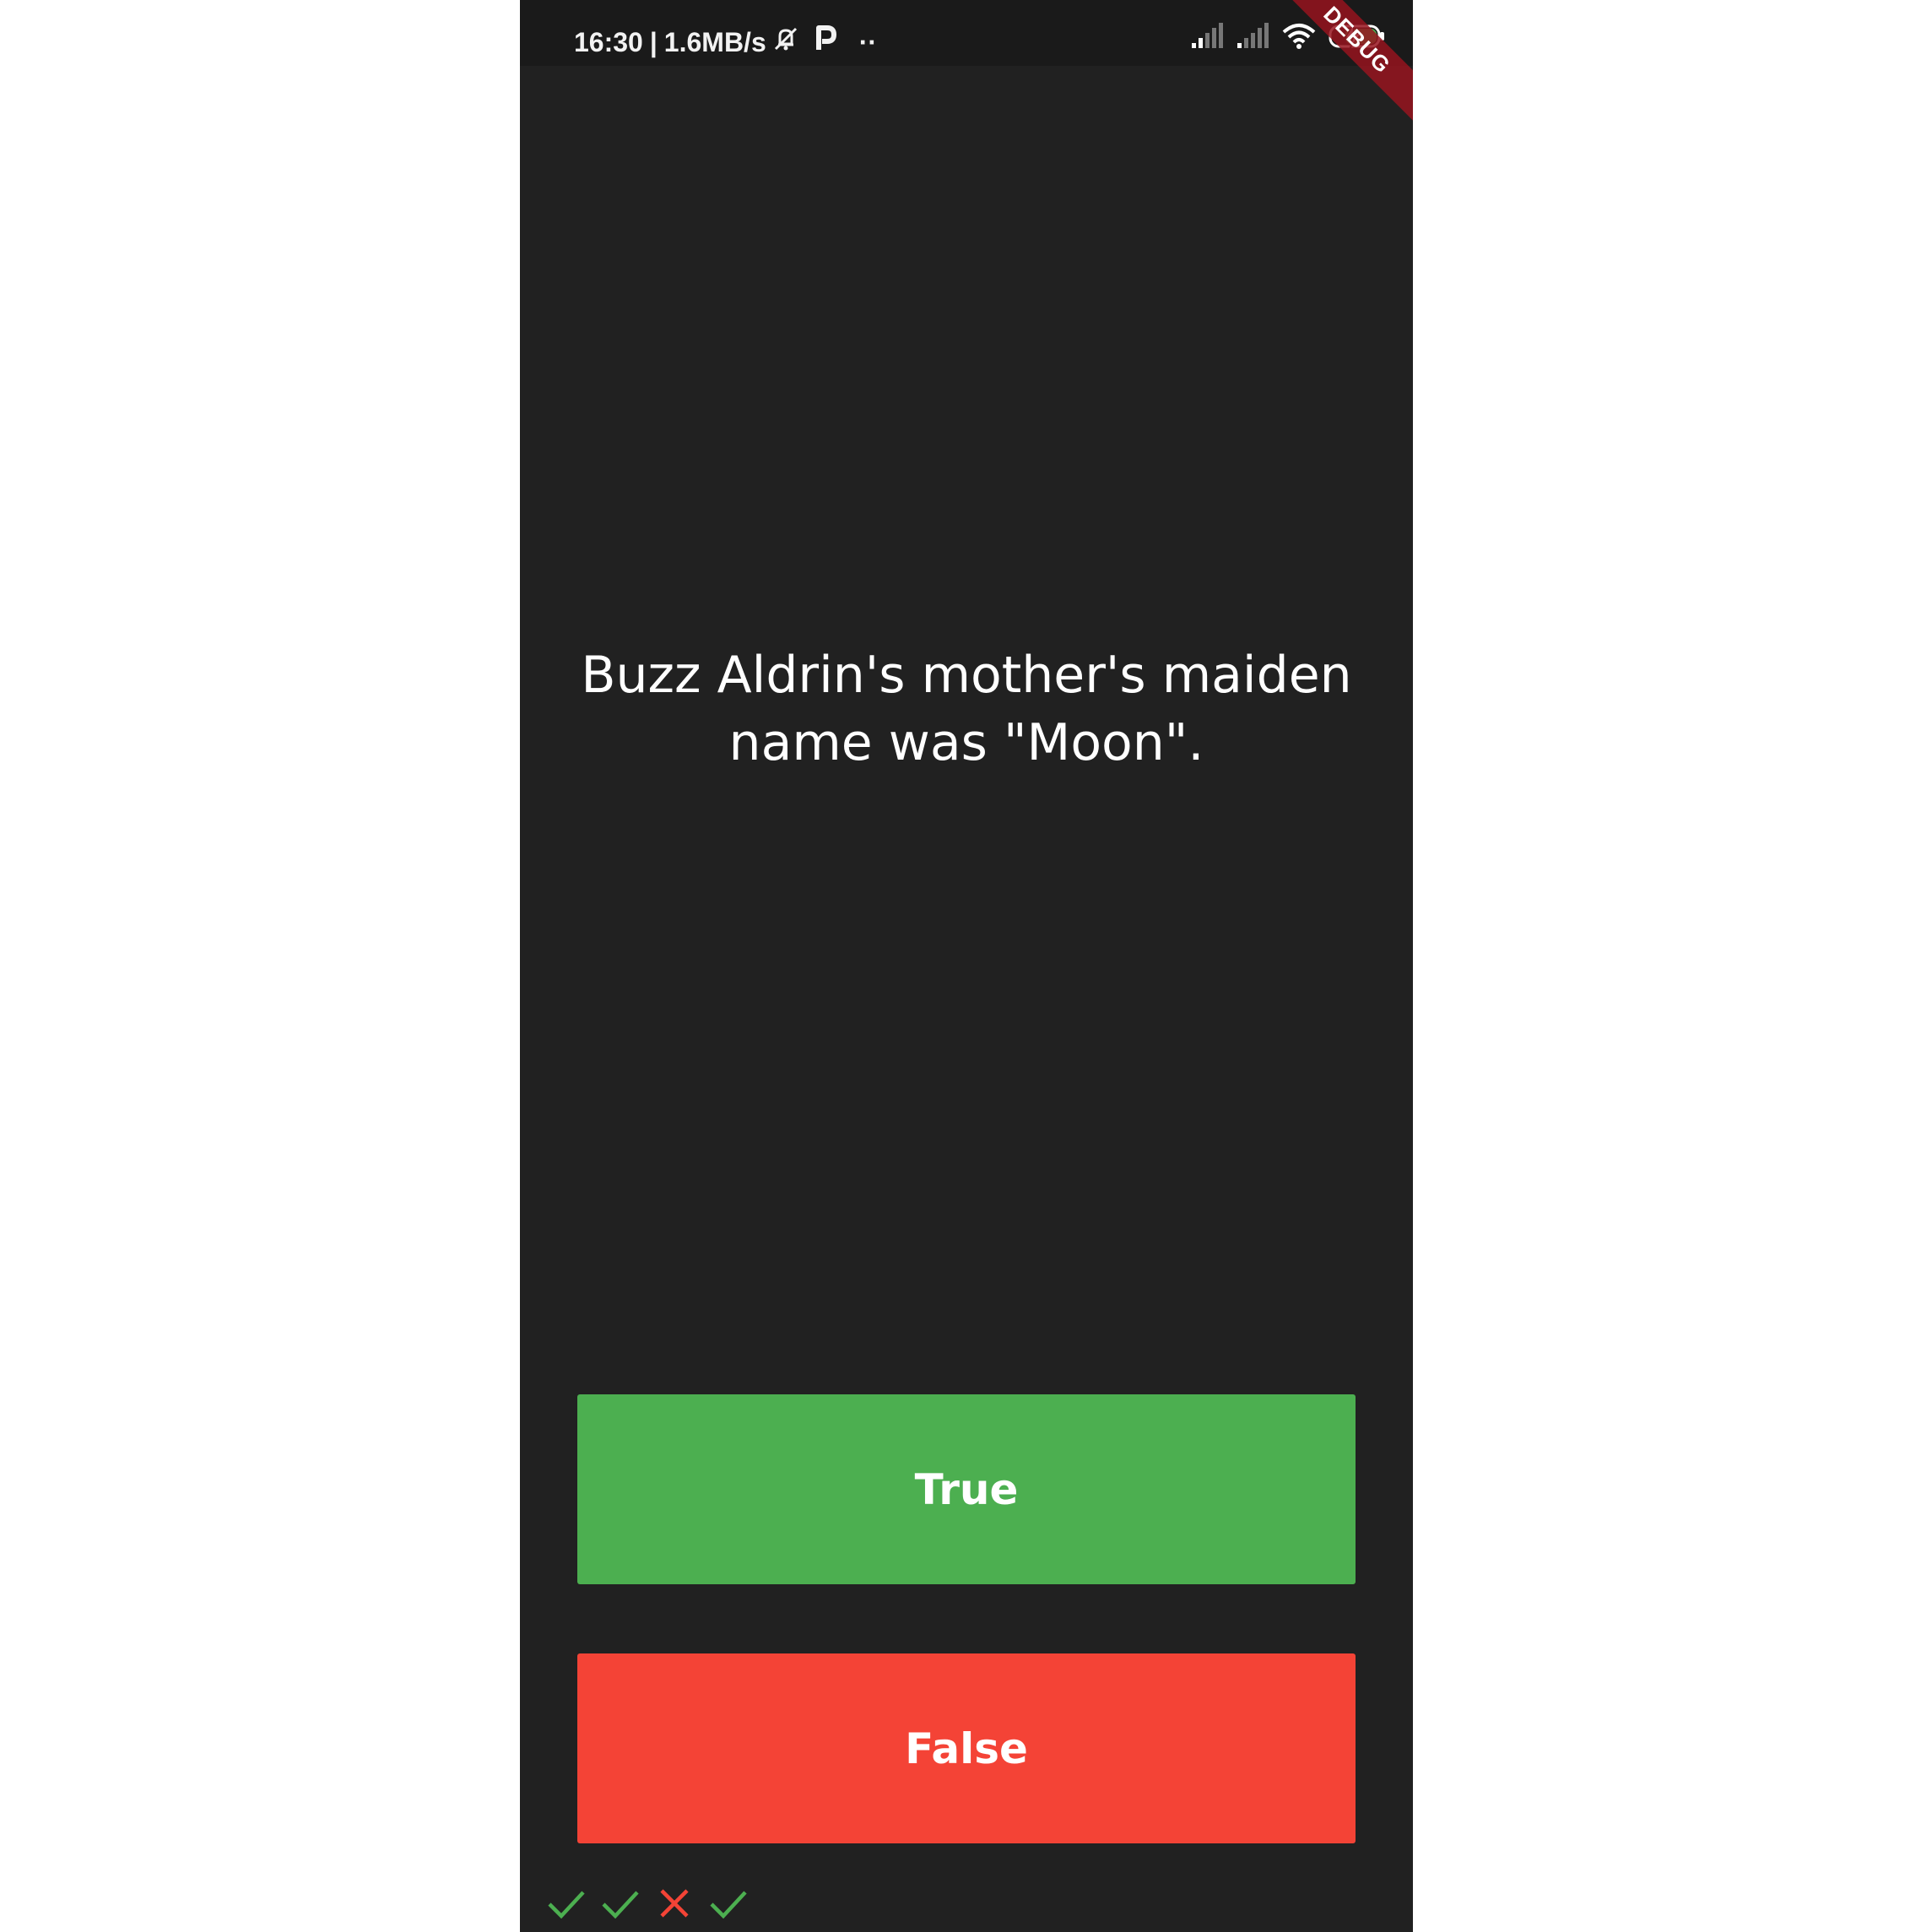 The height and width of the screenshot is (1932, 1932). What do you see at coordinates (647, 1904) in the screenshot?
I see `score-keeper` at bounding box center [647, 1904].